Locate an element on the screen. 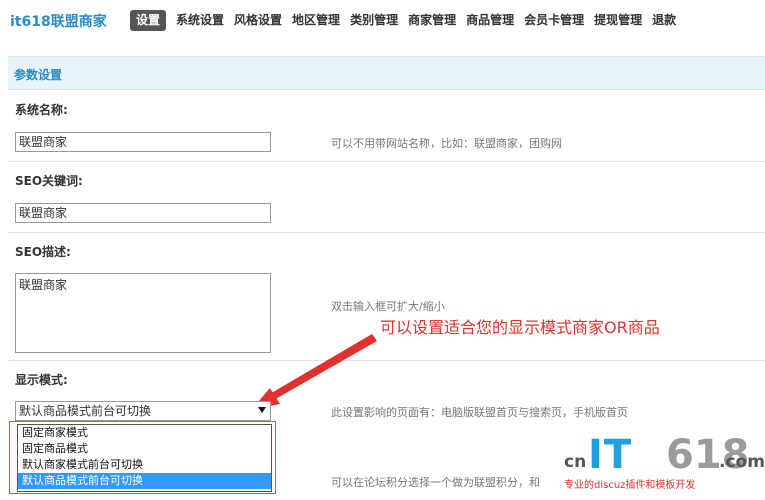 The height and width of the screenshot is (500, 765). dropdown-option-fixed-merchant: 固定商家模式 is located at coordinates (144, 433).